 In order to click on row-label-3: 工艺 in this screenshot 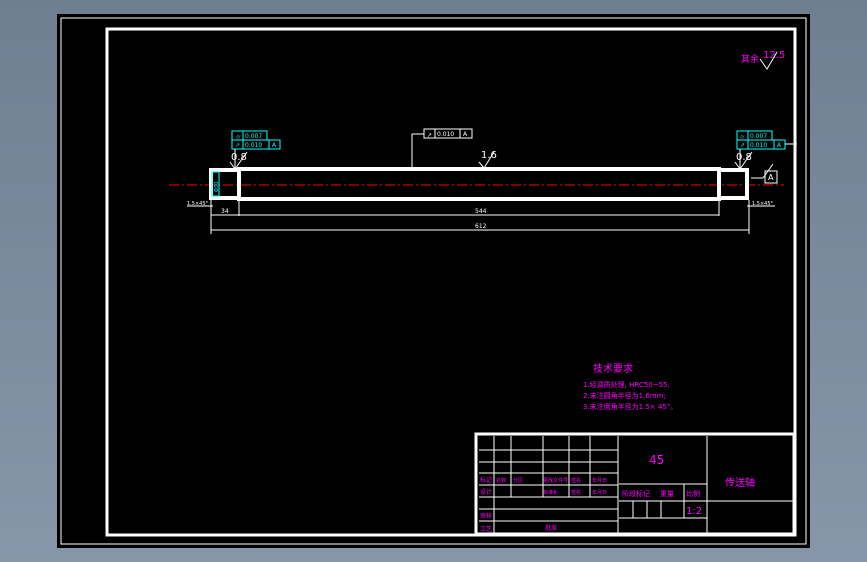, I will do `click(486, 529)`.